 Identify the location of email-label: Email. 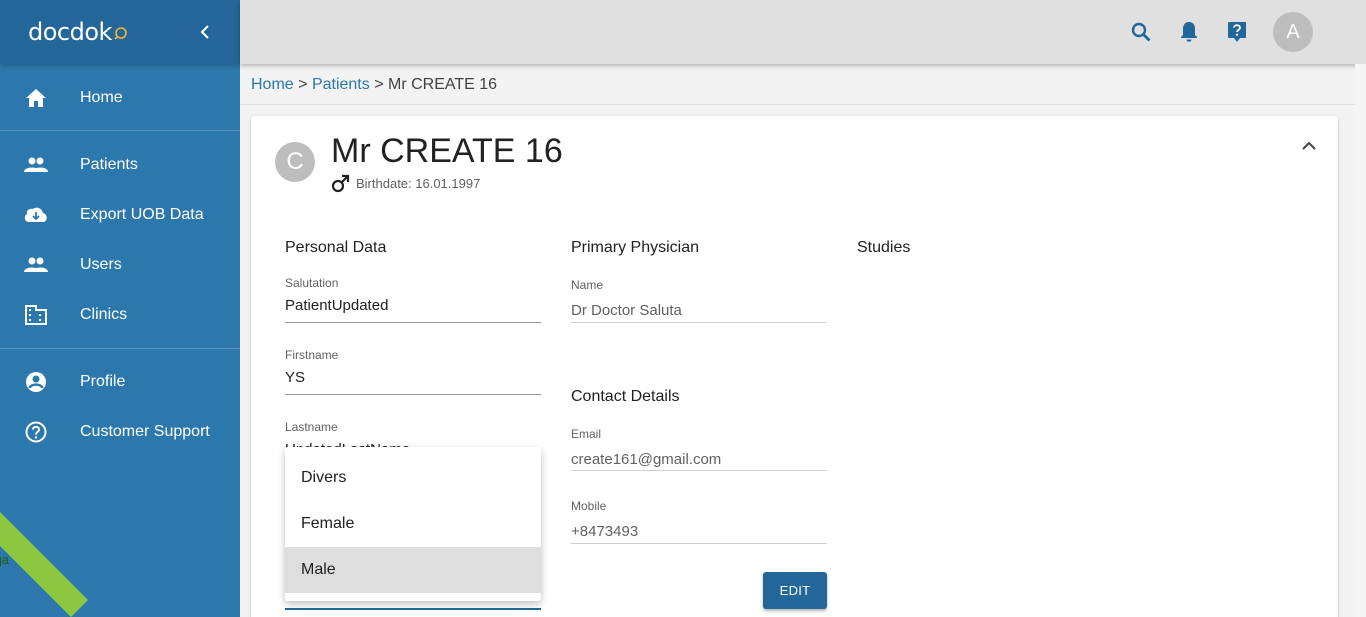
(586, 434).